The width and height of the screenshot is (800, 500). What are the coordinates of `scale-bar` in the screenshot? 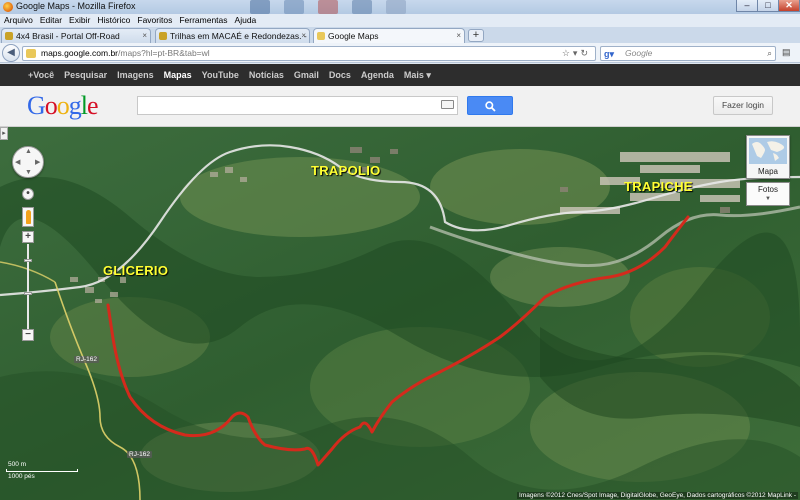 It's located at (42, 470).